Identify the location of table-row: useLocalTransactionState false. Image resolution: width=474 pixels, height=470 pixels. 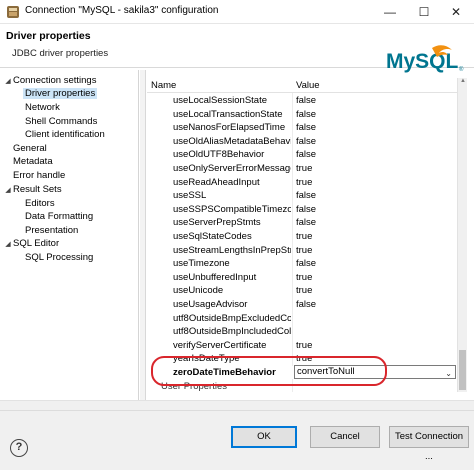
(302, 114).